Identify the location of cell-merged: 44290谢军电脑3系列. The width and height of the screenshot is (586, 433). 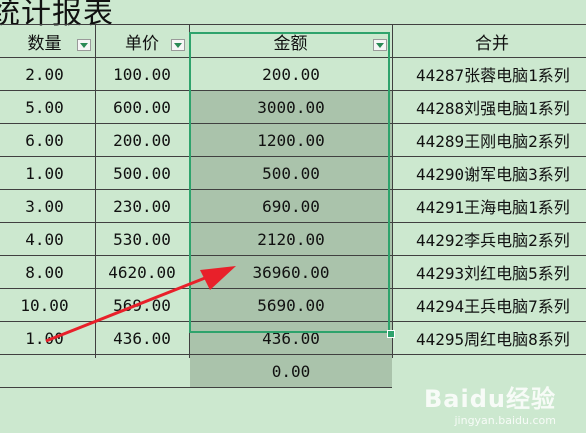
(489, 173).